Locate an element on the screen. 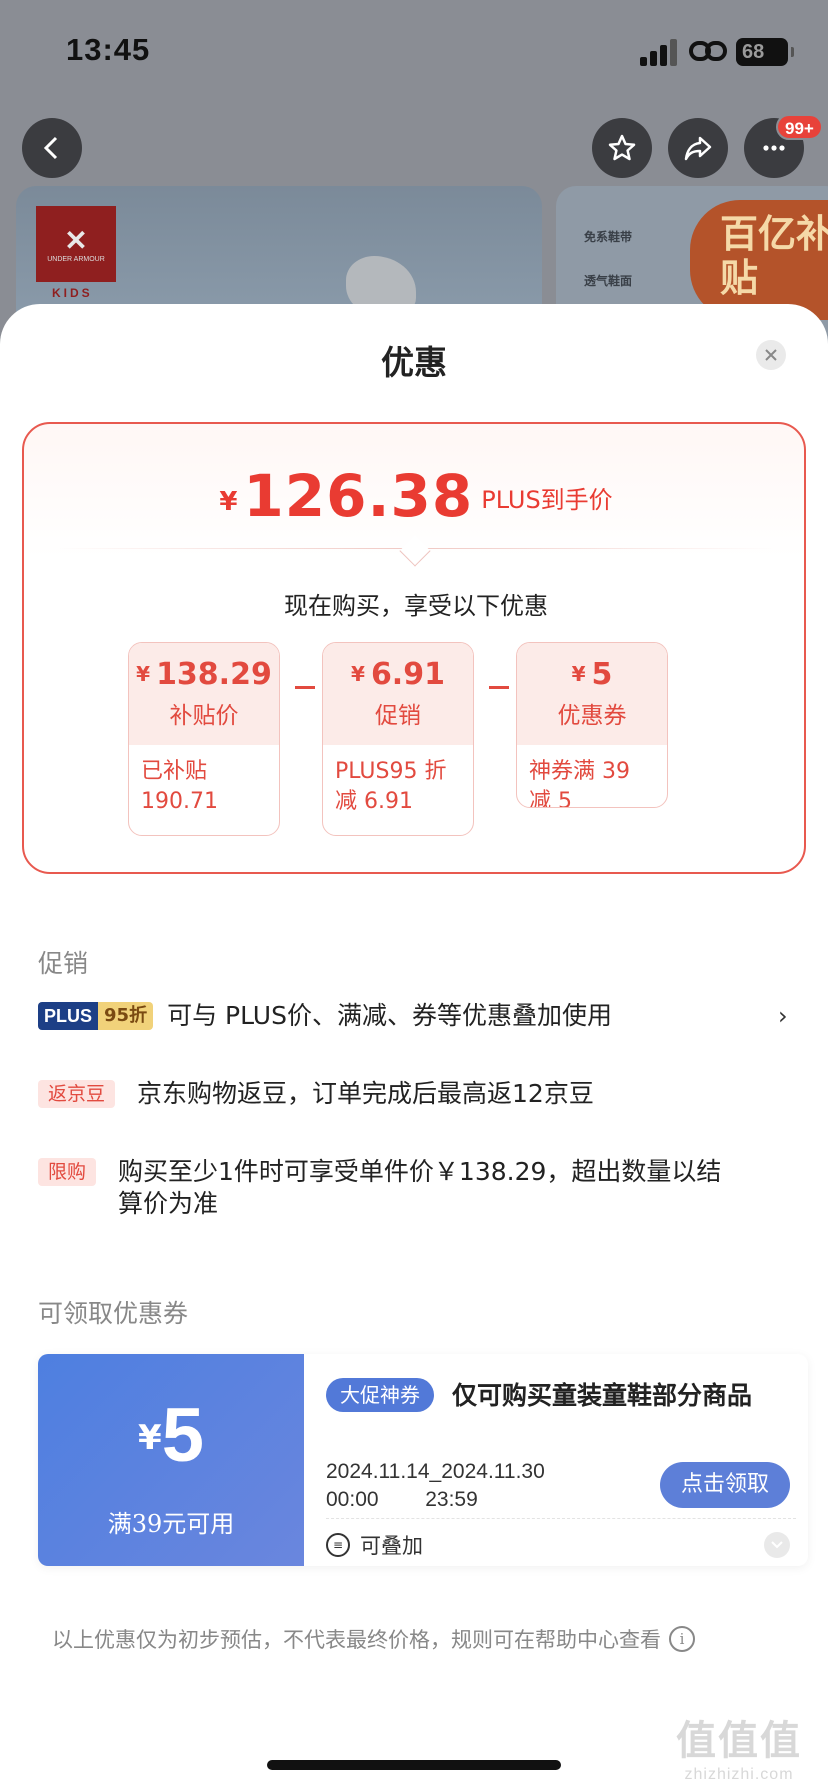 The width and height of the screenshot is (828, 1792). coupon-stackable: ≡ 可叠加 is located at coordinates (374, 1545).